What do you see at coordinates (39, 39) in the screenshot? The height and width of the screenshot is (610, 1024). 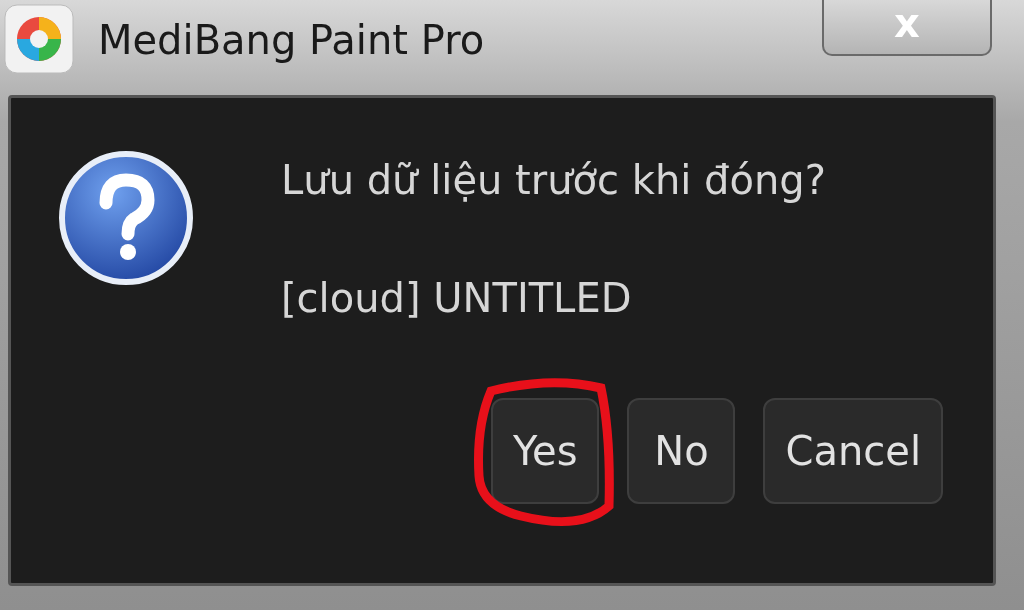 I see `app-icon` at bounding box center [39, 39].